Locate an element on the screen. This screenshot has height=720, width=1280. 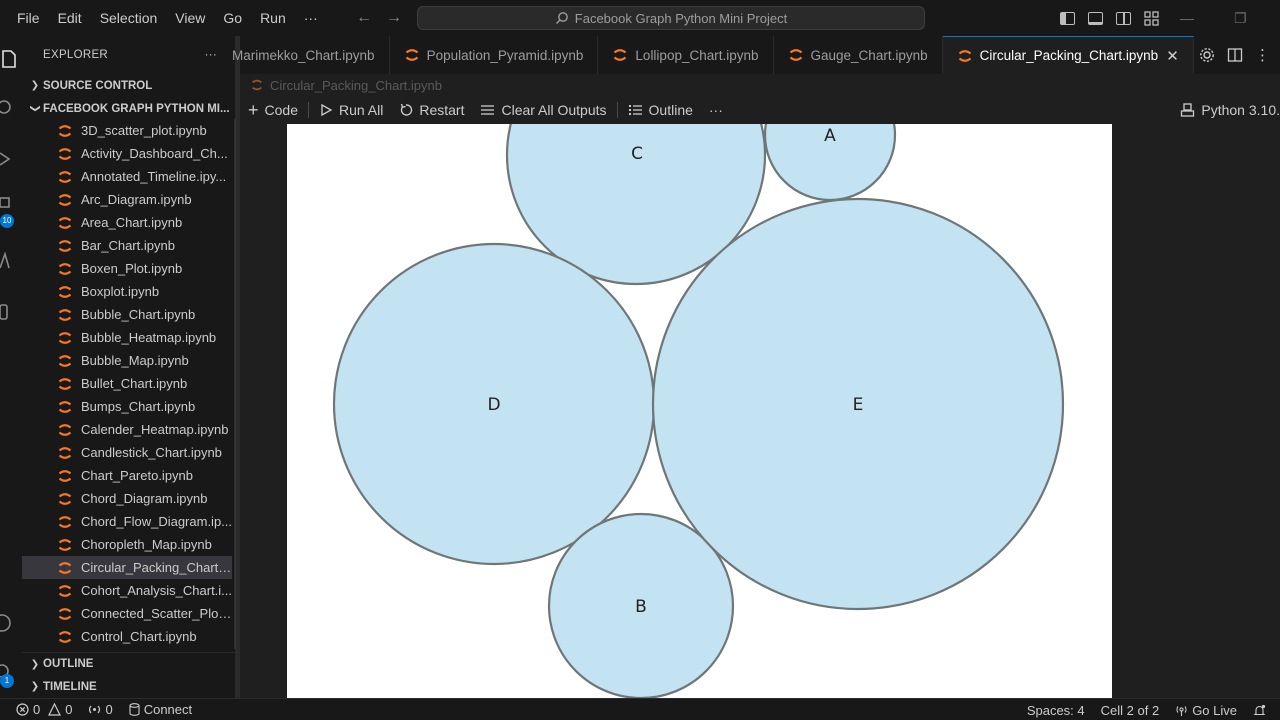
file-item: Bubble_Heatmap.ipynb is located at coordinates (127, 337).